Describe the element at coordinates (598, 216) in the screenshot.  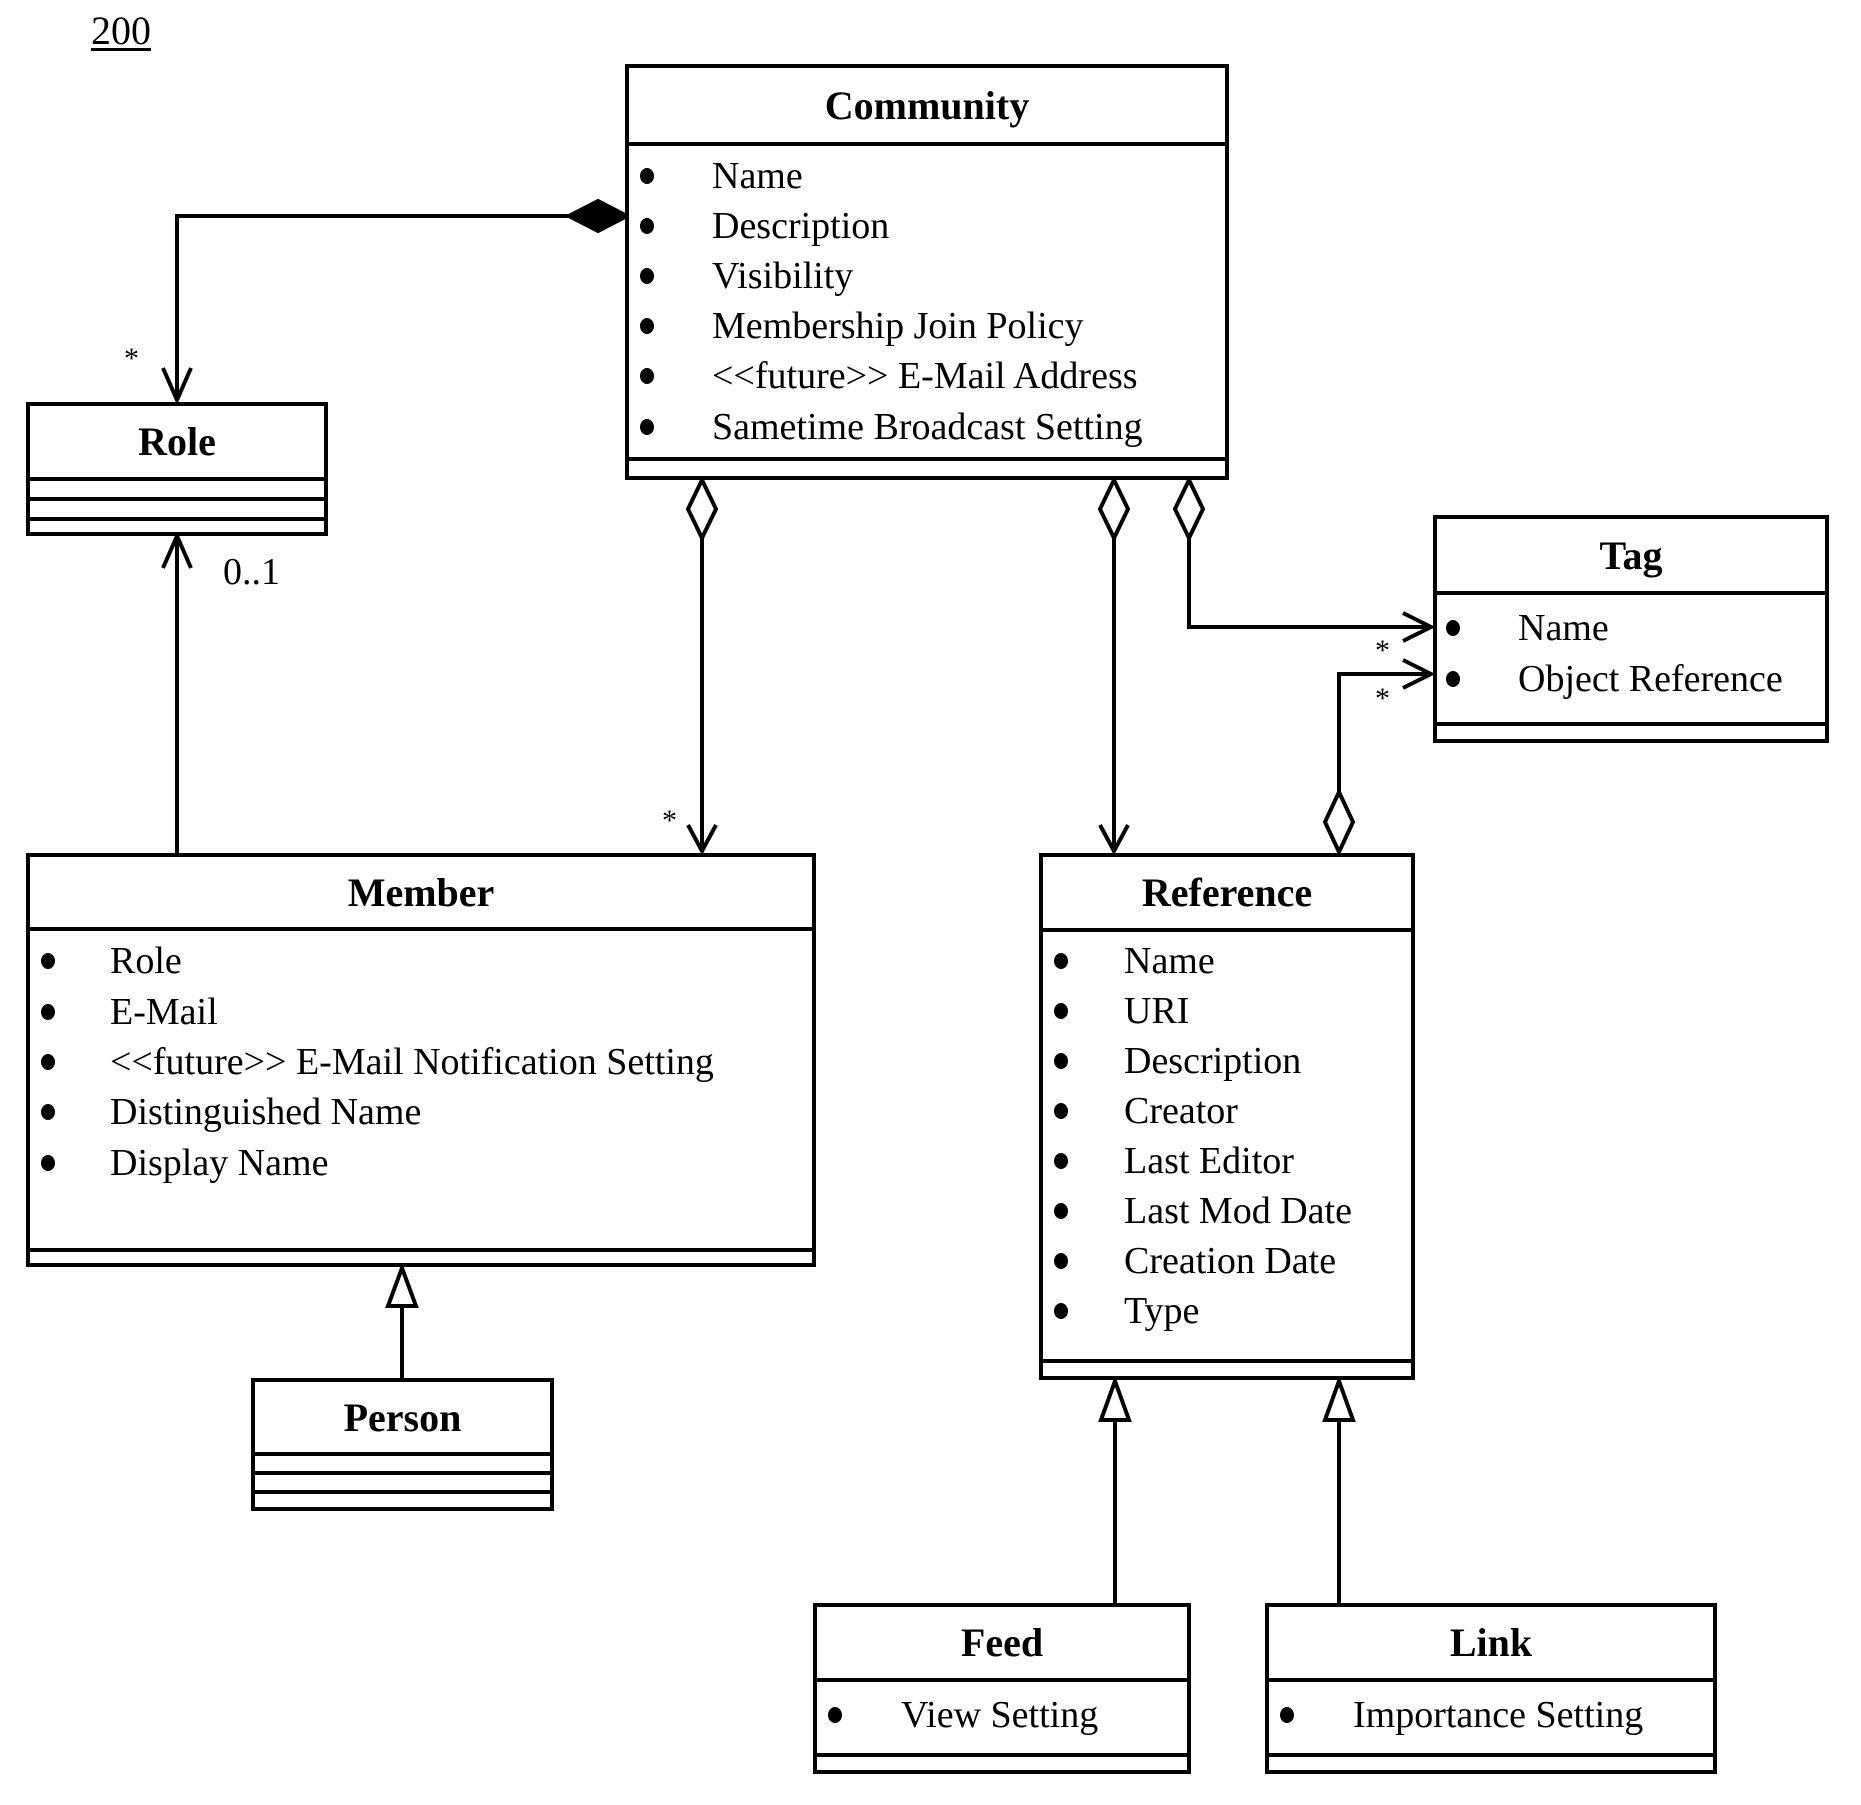
I see `filled-diamond-icon` at that location.